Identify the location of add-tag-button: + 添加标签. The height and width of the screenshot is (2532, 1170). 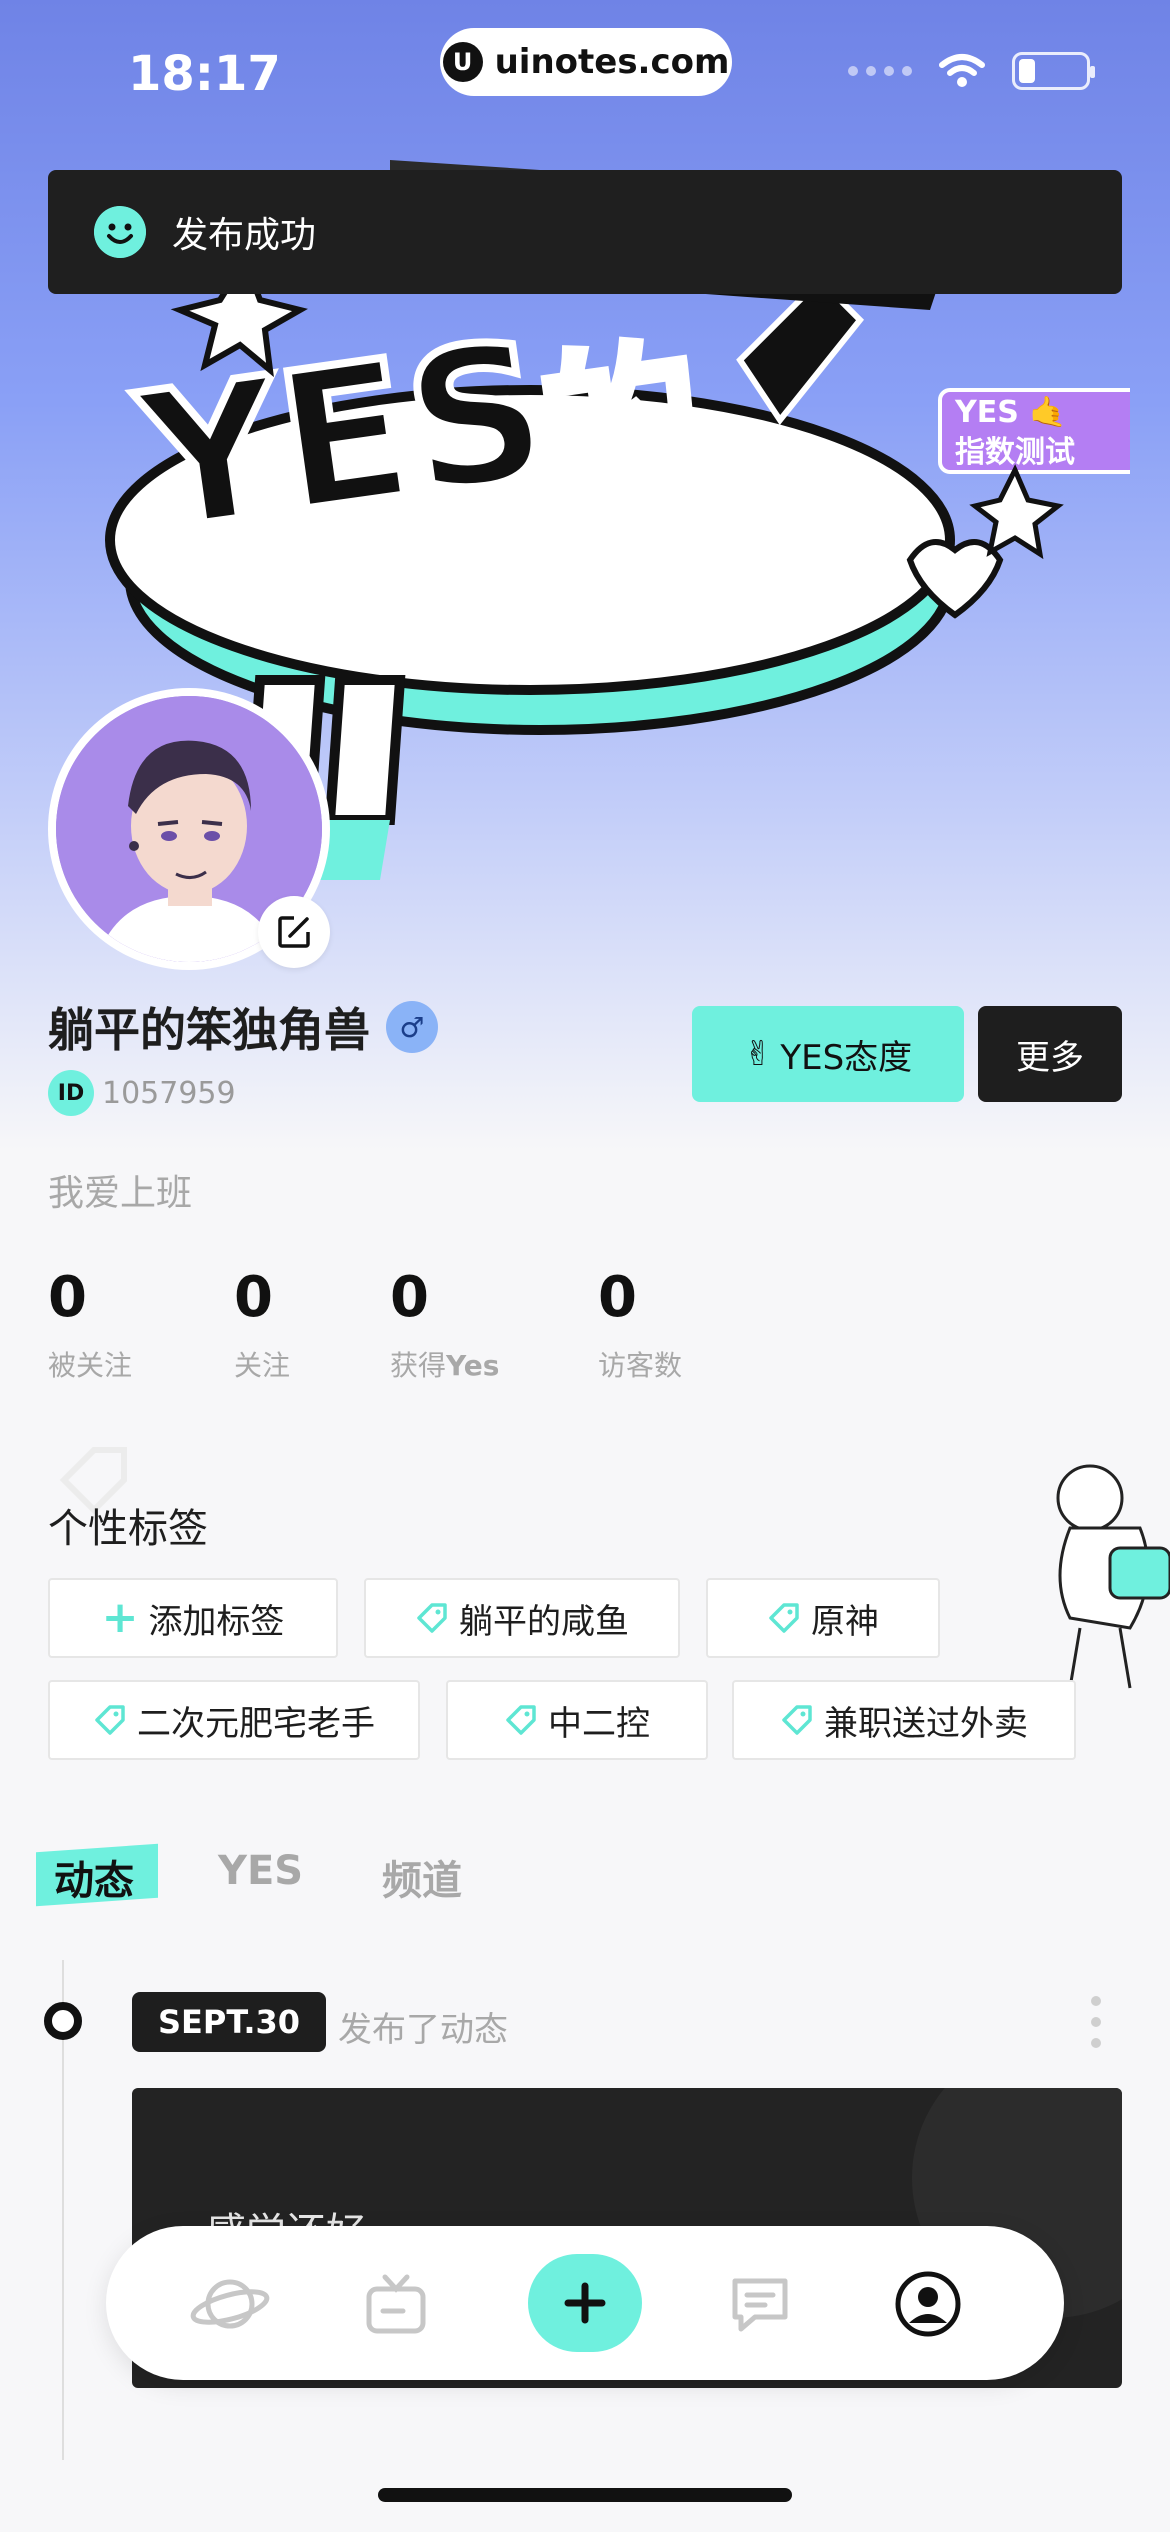
(193, 1618).